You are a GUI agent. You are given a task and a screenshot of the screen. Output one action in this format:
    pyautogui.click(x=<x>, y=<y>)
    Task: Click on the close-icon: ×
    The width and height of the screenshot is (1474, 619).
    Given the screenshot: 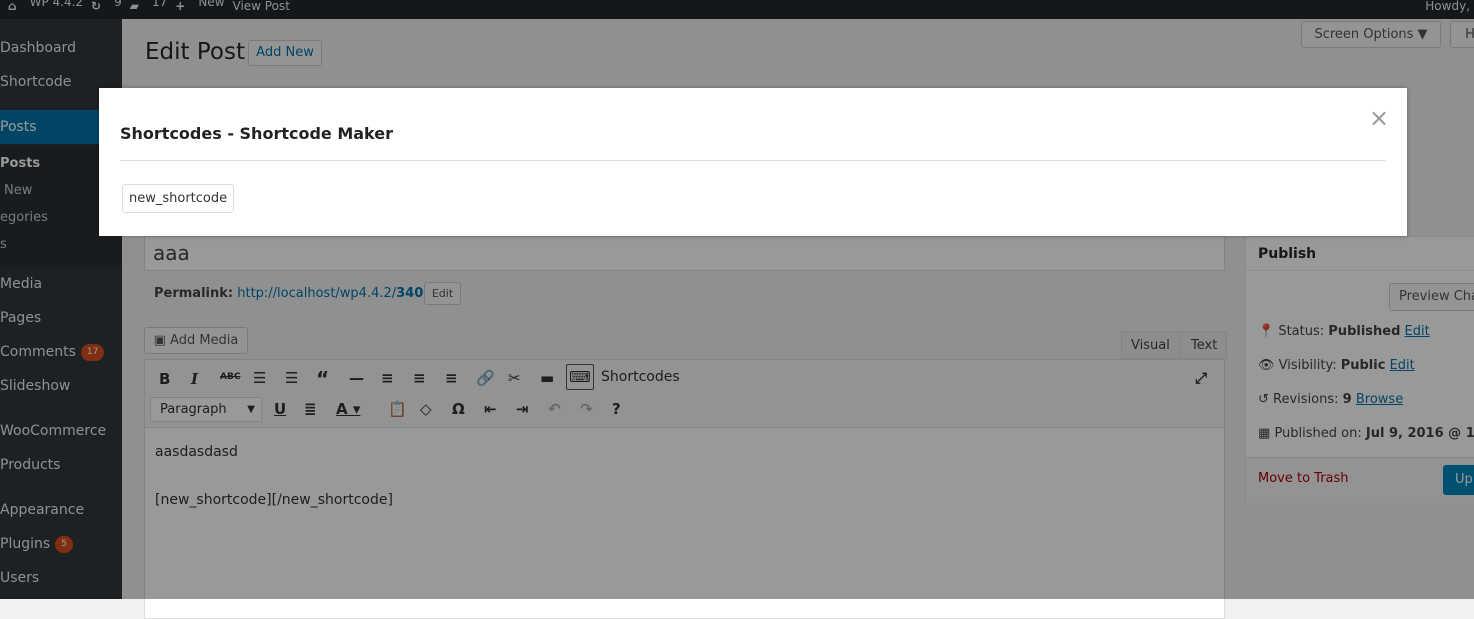 What is the action you would take?
    pyautogui.click(x=1379, y=118)
    